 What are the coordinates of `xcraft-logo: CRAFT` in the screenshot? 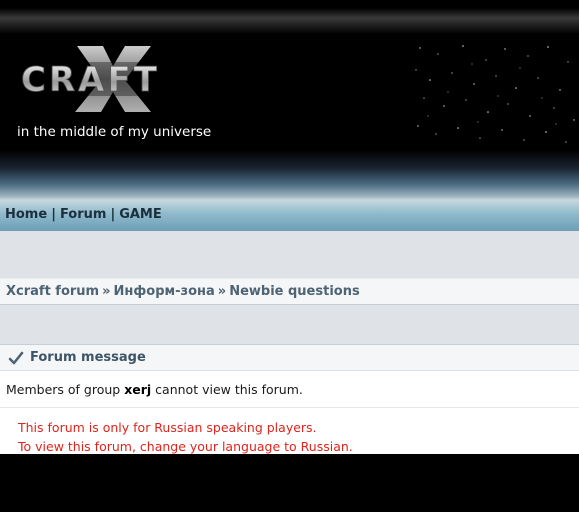 It's located at (104, 79).